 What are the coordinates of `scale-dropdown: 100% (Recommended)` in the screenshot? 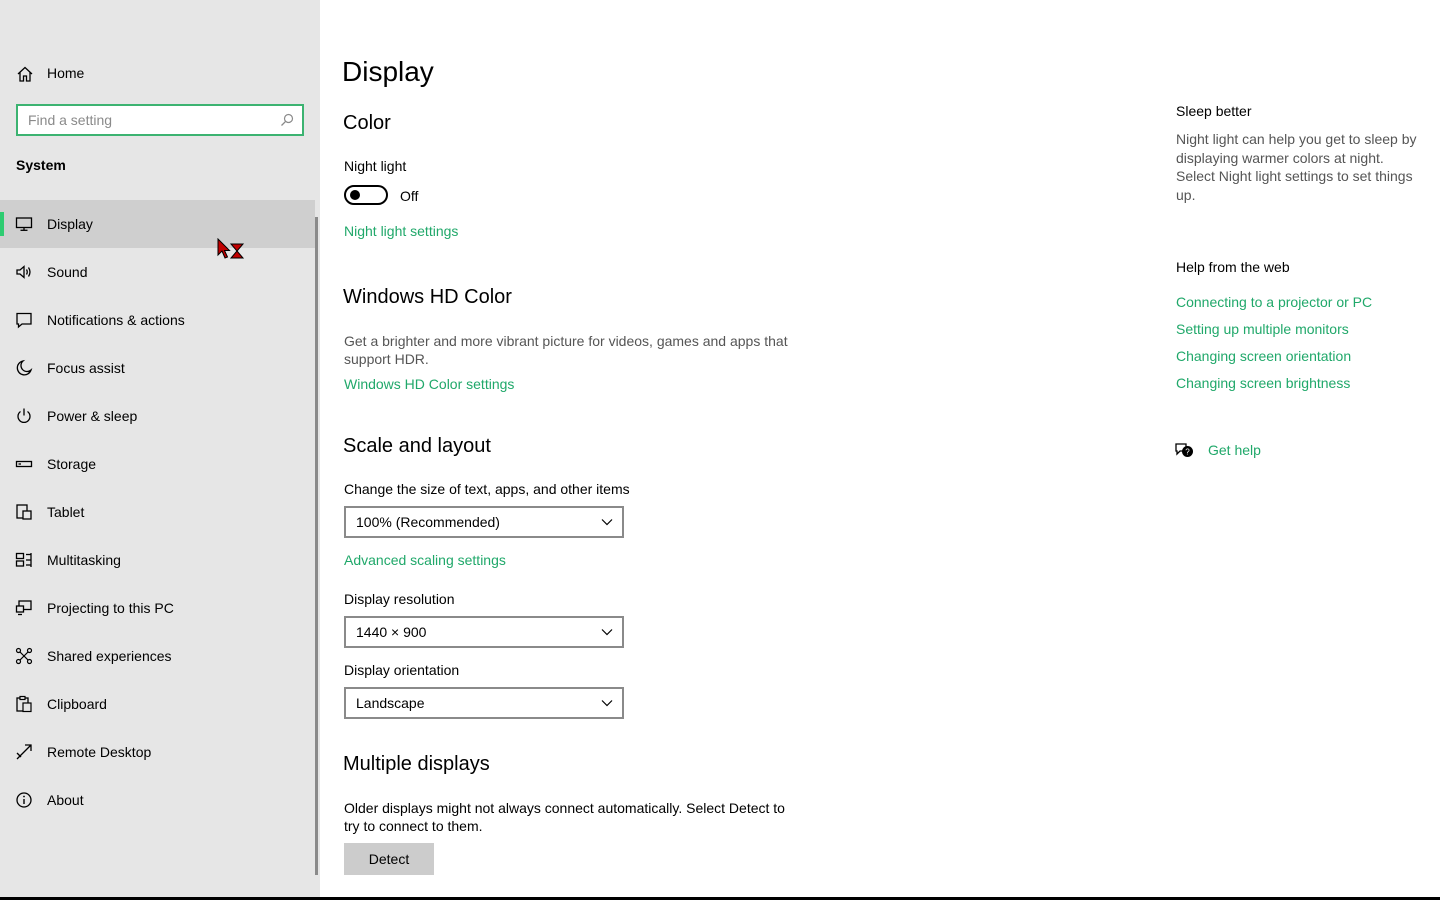 It's located at (484, 522).